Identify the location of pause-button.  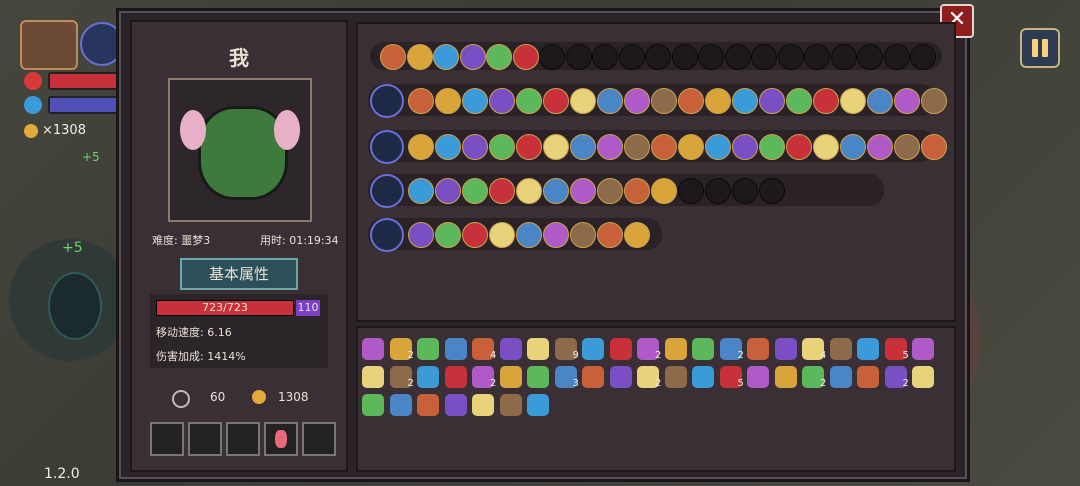
(1040, 48).